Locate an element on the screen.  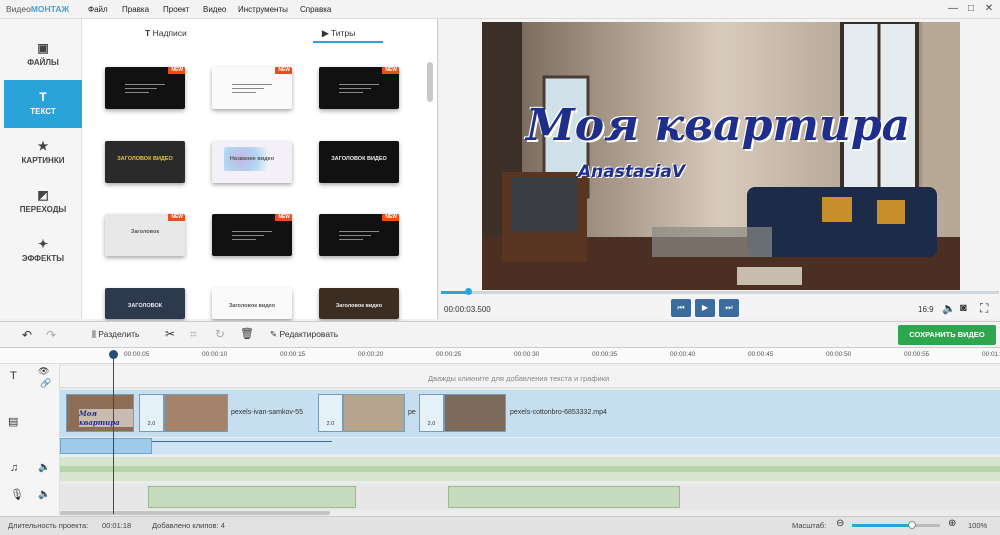
tab-captions: T Надписи is located at coordinates (166, 33).